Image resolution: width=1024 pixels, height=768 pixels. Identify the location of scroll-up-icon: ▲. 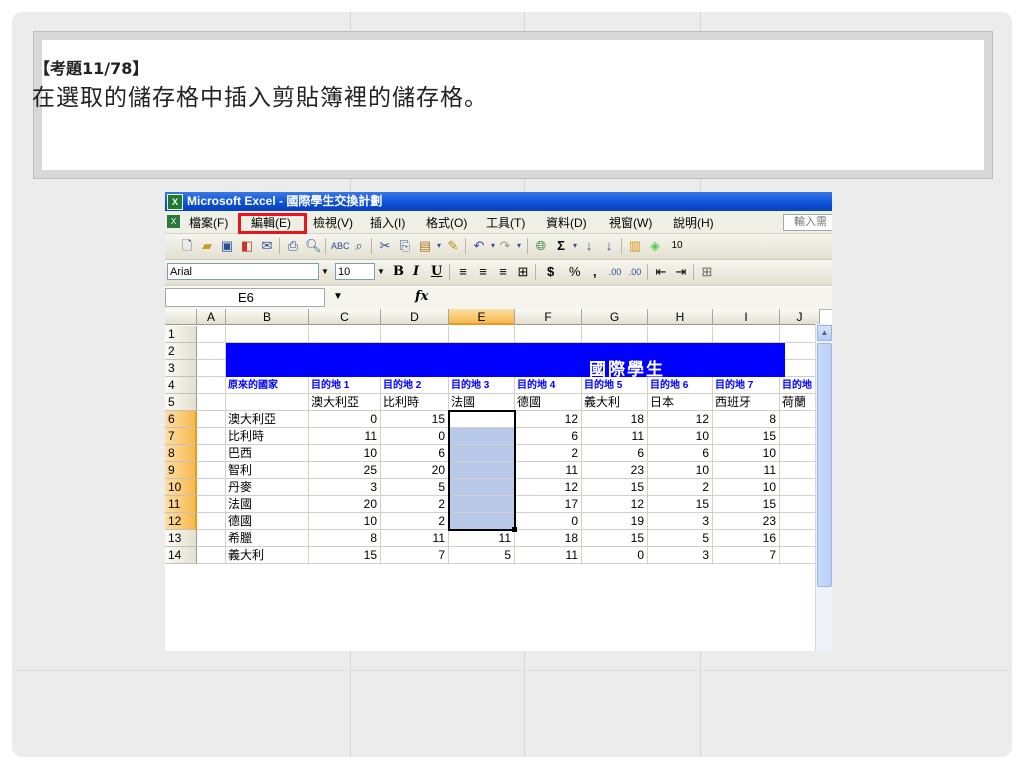
(824, 333).